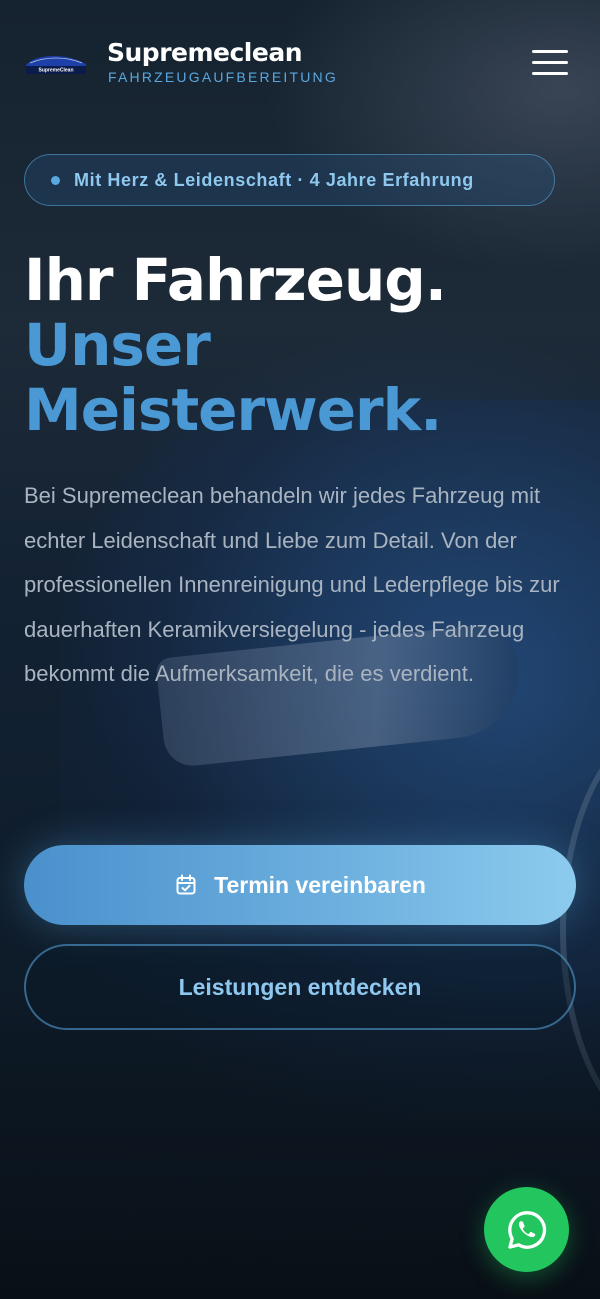 This screenshot has width=600, height=1299. I want to click on brand-subtitle: FAHRZEUGAUFBEREITUNG, so click(223, 77).